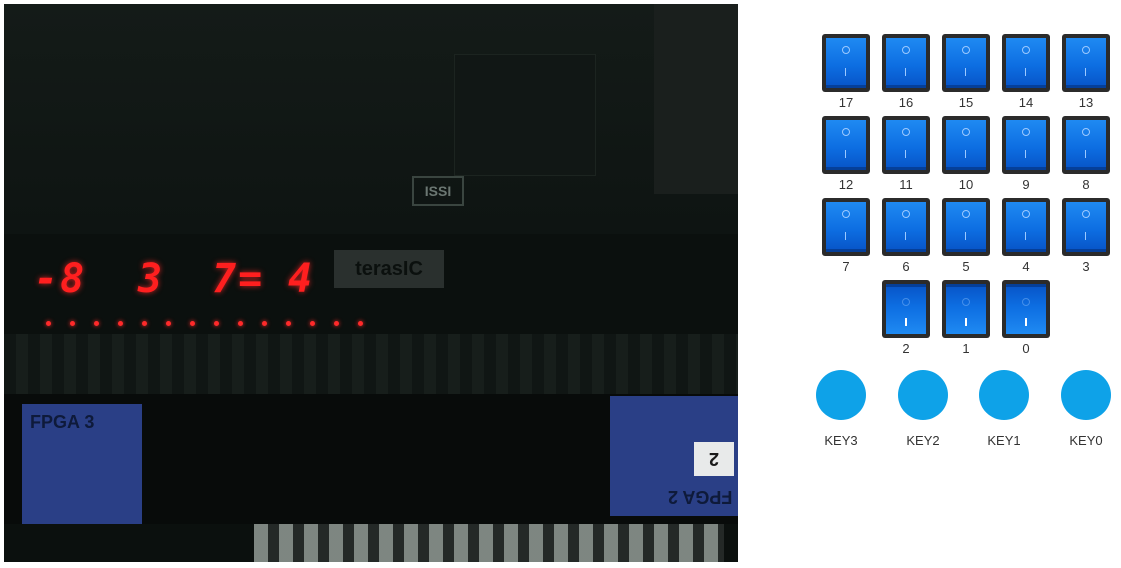 This screenshot has height=568, width=1121. What do you see at coordinates (525, 115) in the screenshot?
I see `fpga-chip` at bounding box center [525, 115].